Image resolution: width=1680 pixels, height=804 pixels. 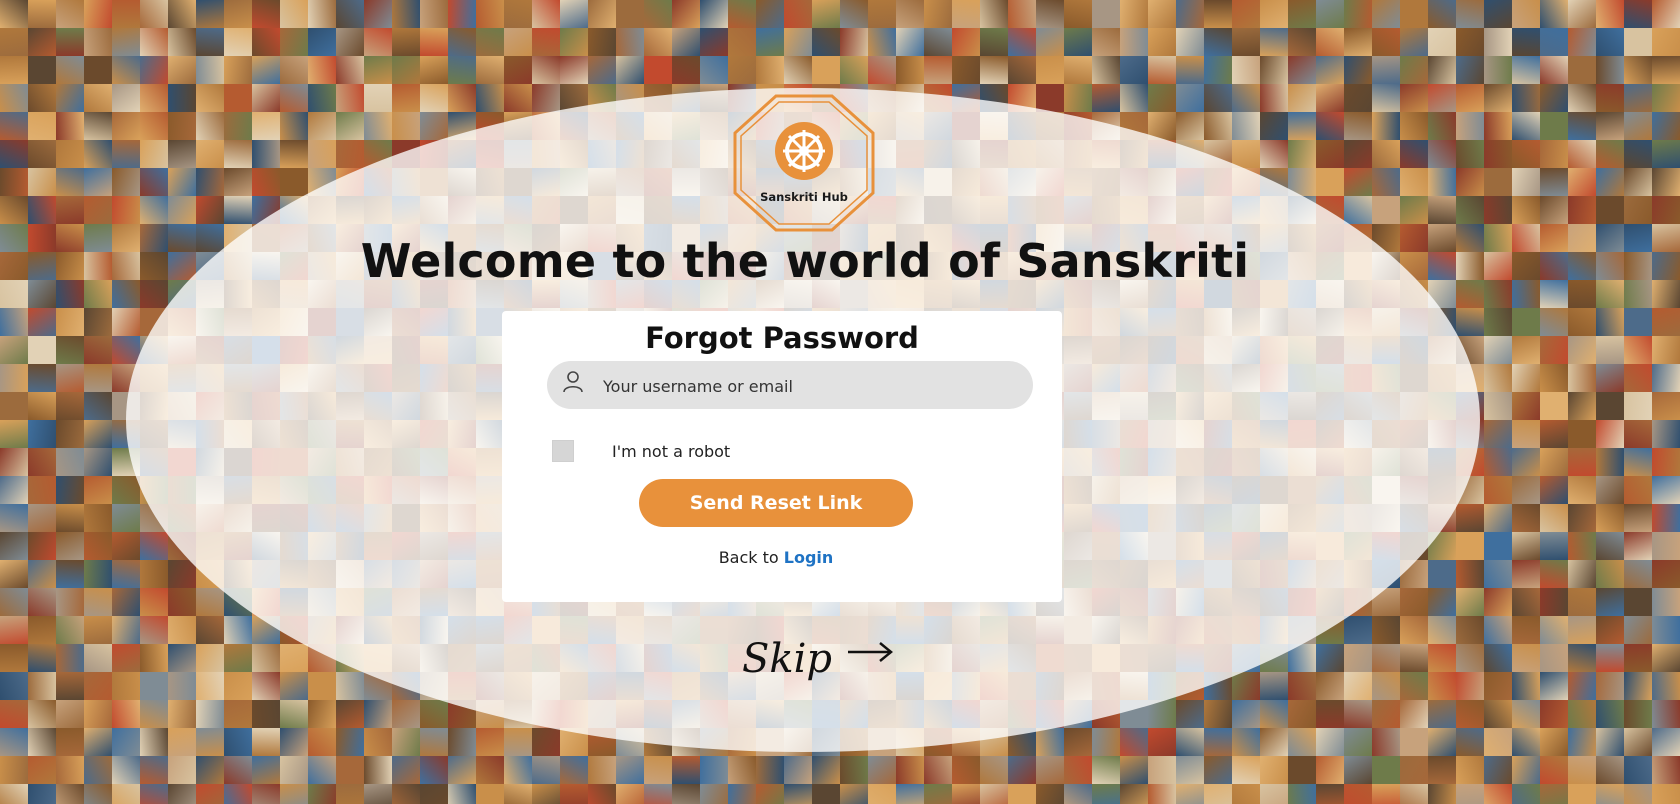 I want to click on user-icon, so click(x=573, y=382).